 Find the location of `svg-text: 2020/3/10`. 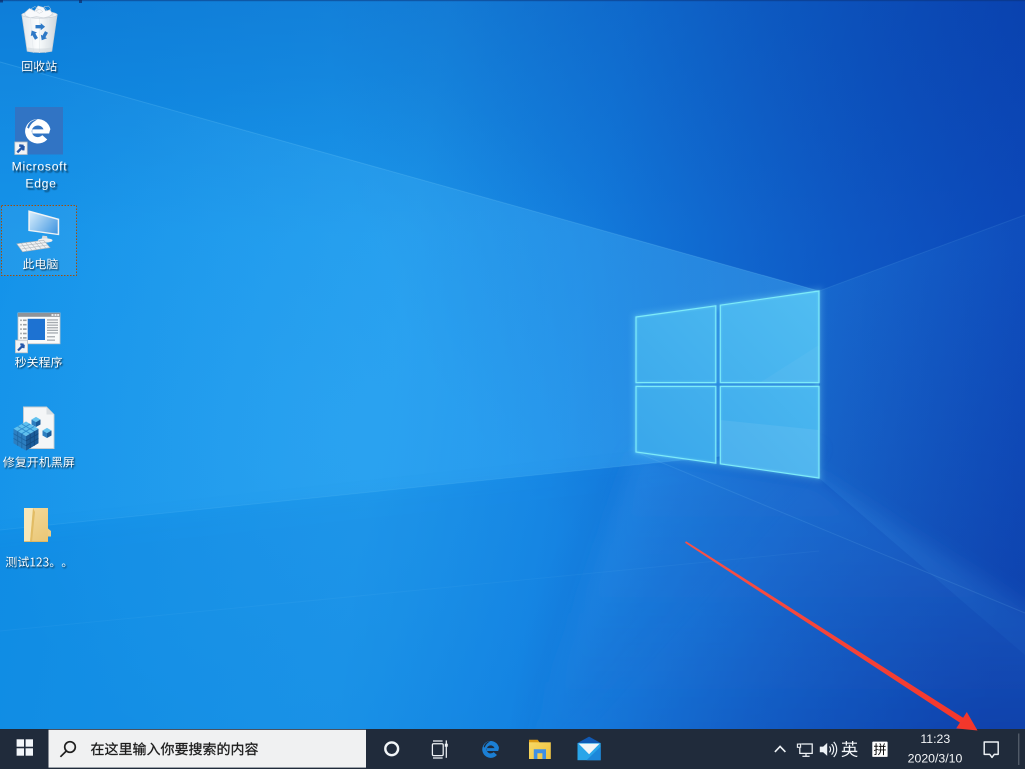

svg-text: 2020/3/10 is located at coordinates (935, 758).